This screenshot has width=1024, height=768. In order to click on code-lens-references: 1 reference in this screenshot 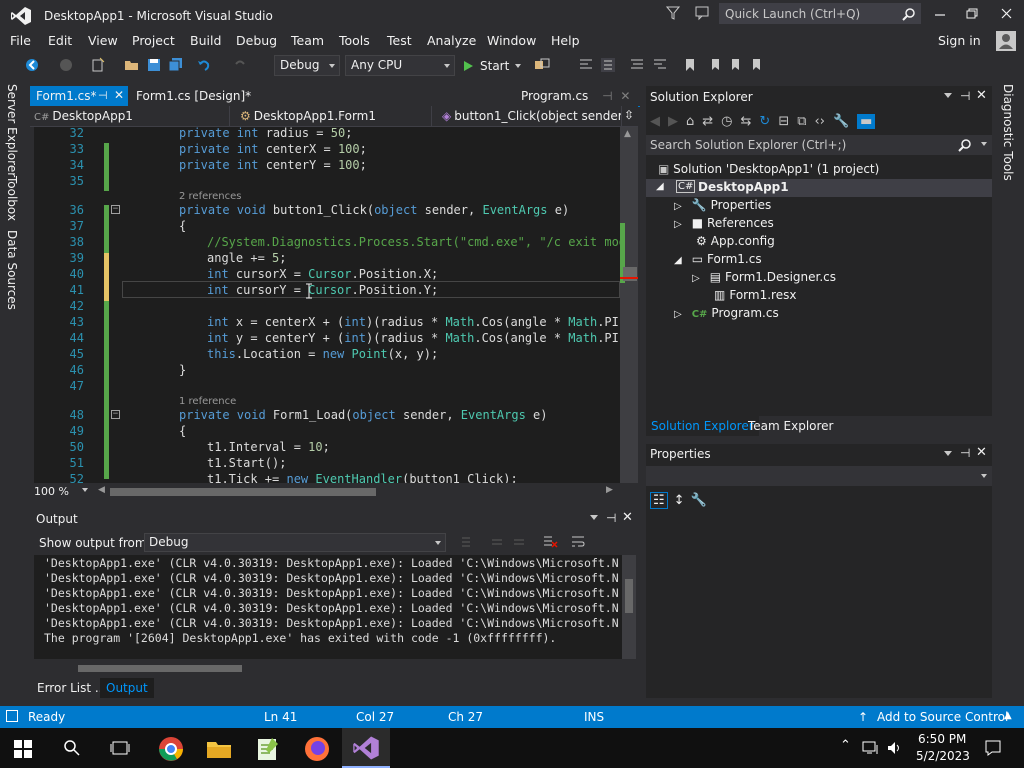, I will do `click(207, 401)`.